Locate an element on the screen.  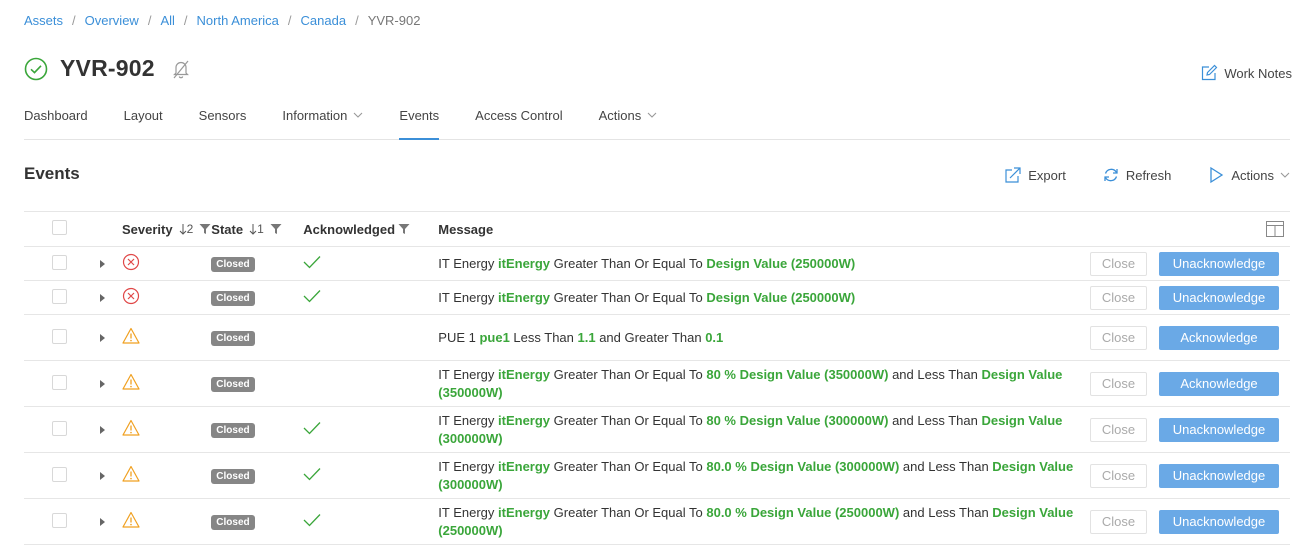
message-value: Design Value (250000W) is located at coordinates (781, 263).